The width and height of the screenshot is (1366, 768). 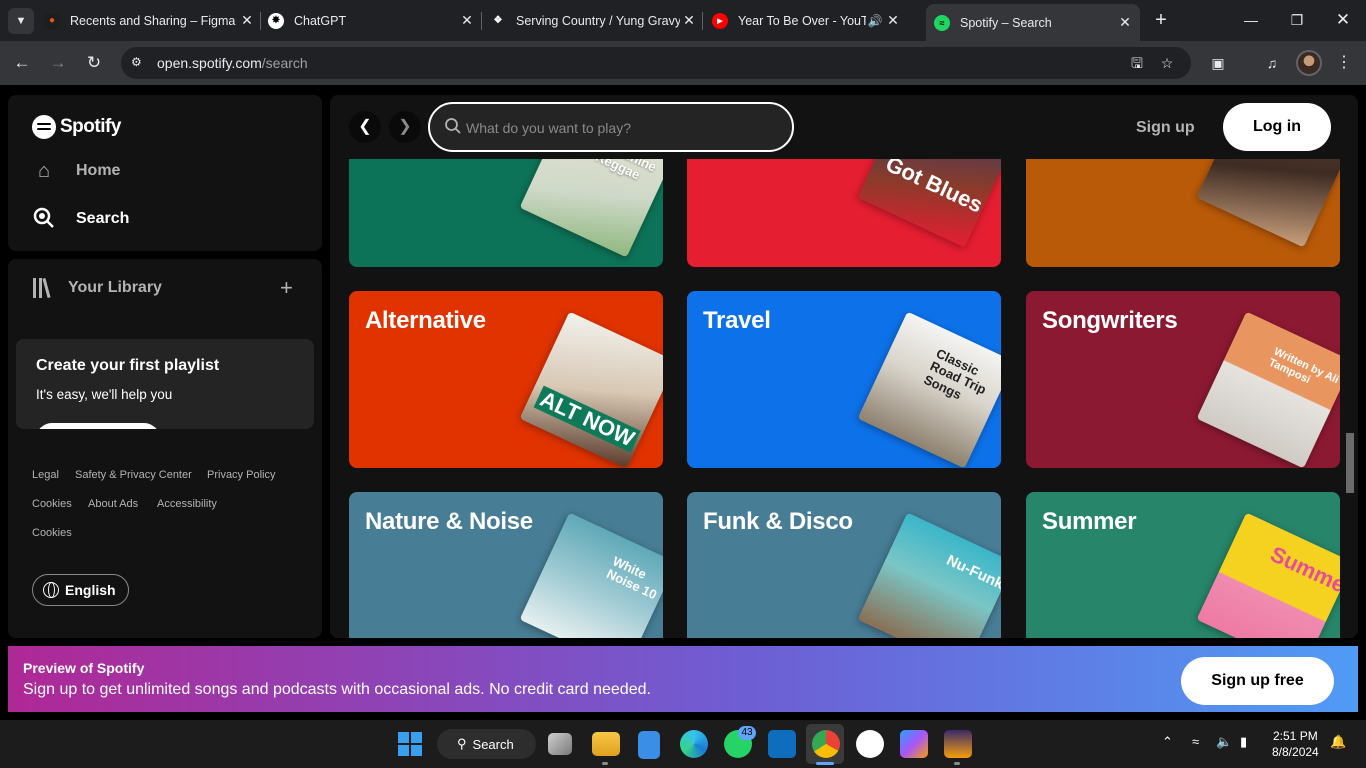 I want to click on tab-tidal: ❖ Serving Country / Yung Gravy ✕, so click(x=594, y=20).